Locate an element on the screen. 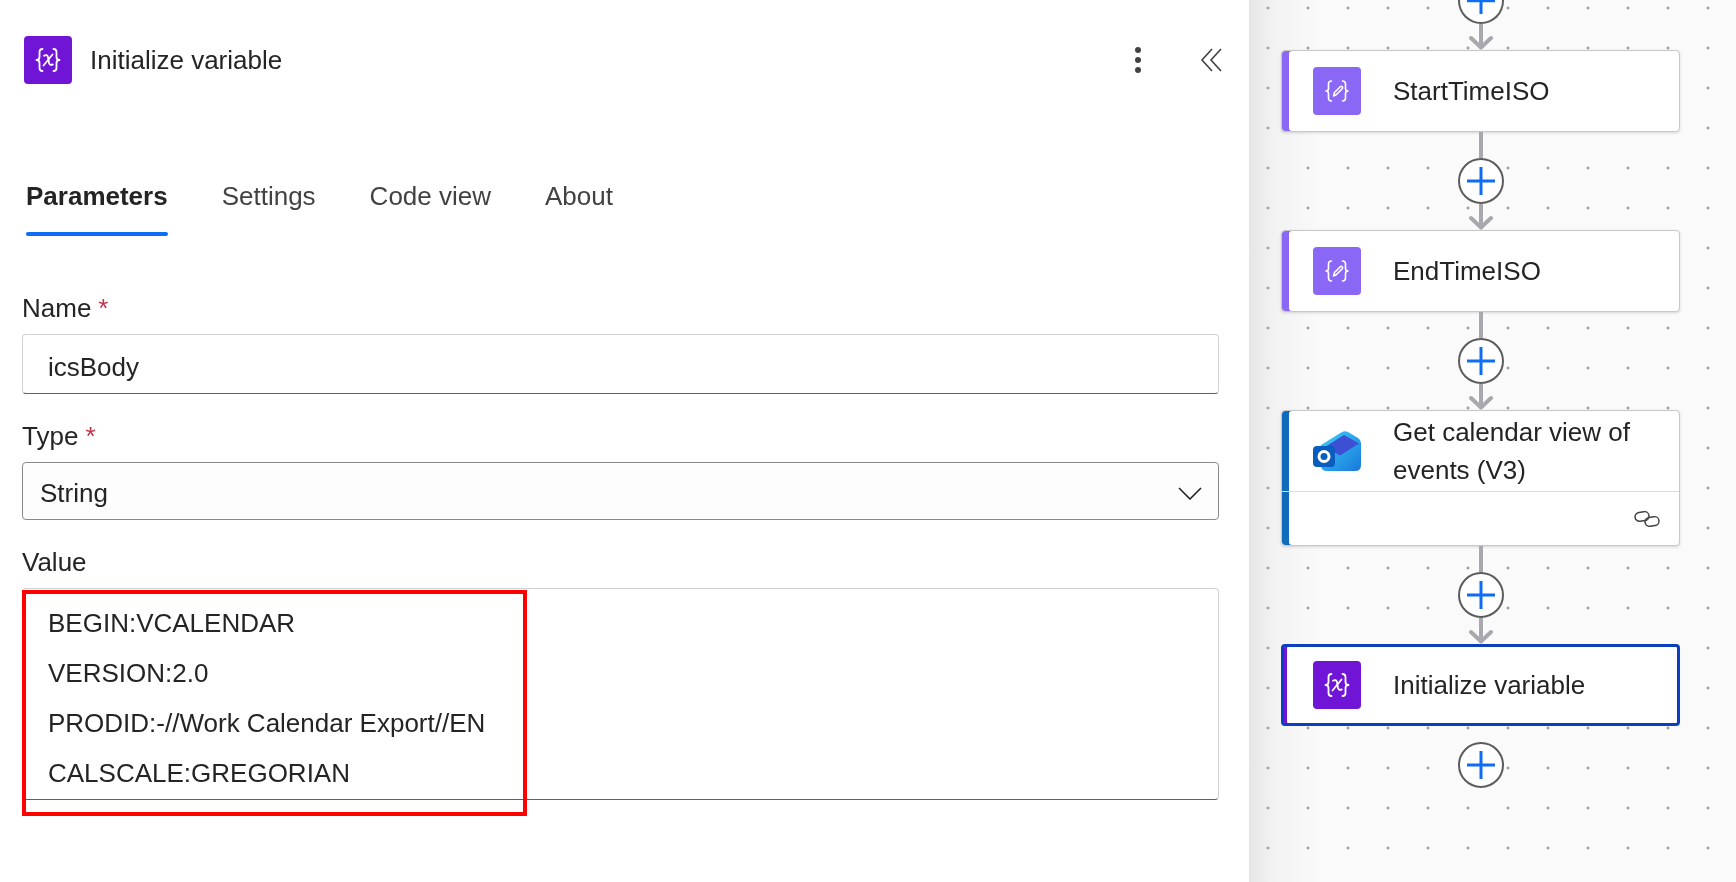  action-card: EndTimeISO is located at coordinates (1480, 271).